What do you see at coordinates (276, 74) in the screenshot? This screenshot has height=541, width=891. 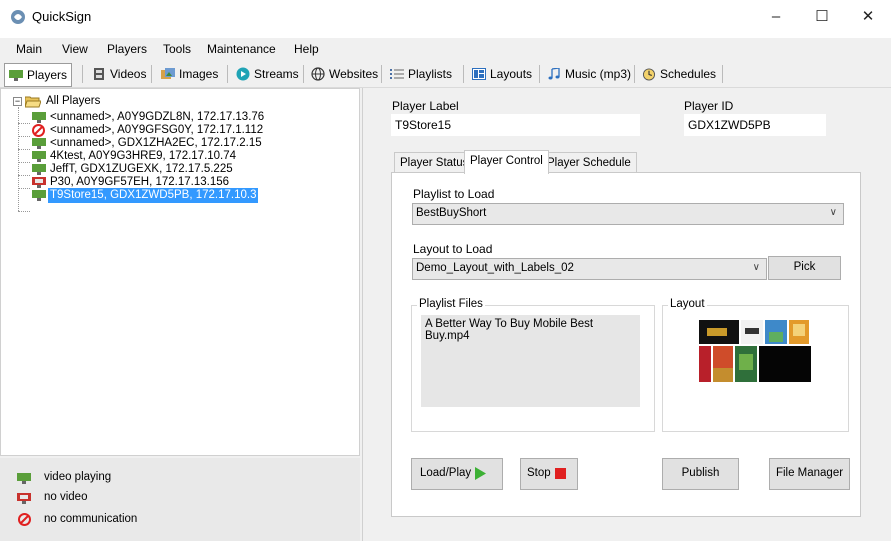 I see `toolbar-streams-label: Streams` at bounding box center [276, 74].